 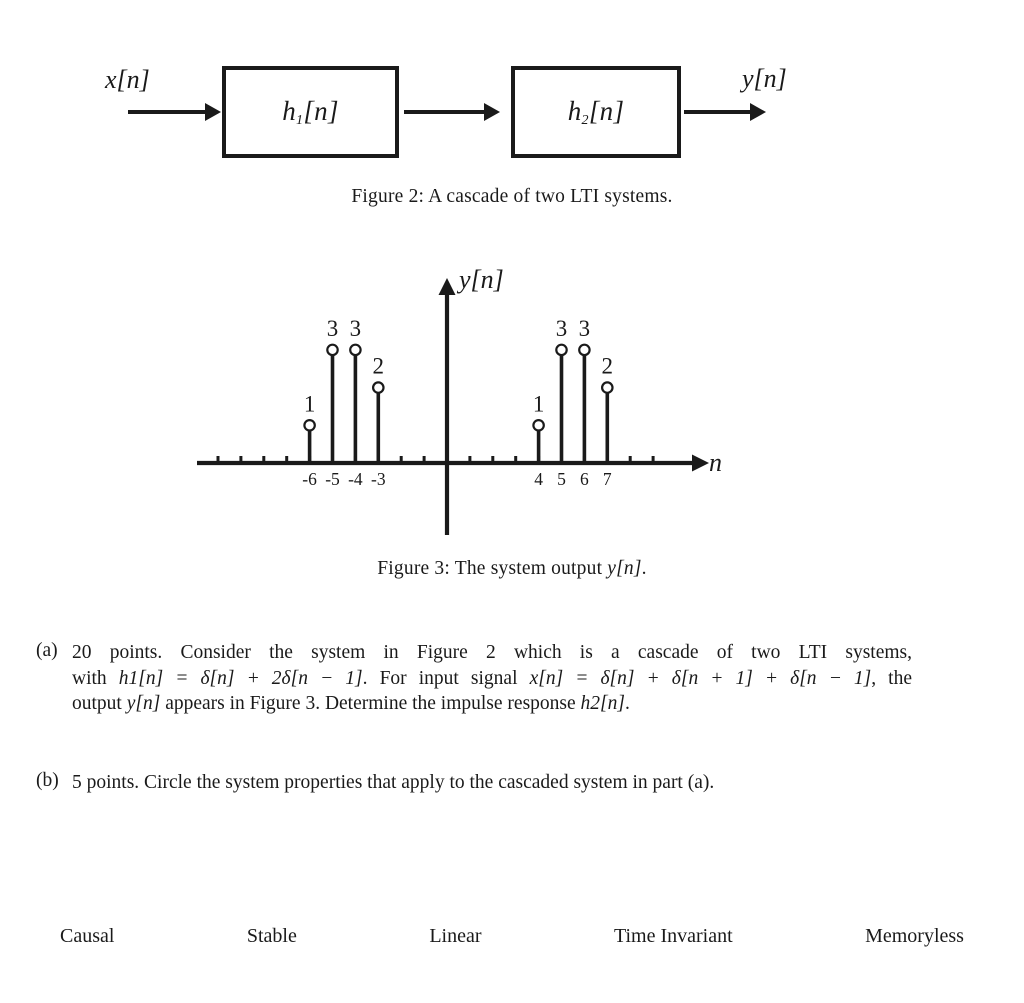 What do you see at coordinates (272, 936) in the screenshot?
I see `property-option: Stable` at bounding box center [272, 936].